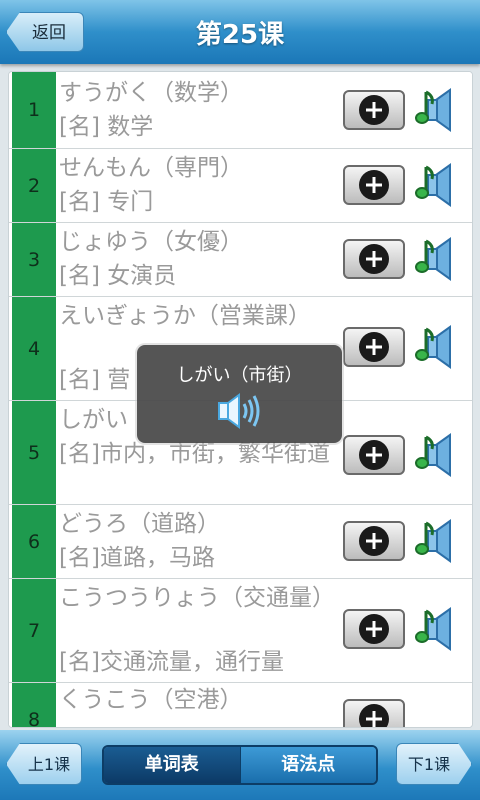  I want to click on item-number: 3, so click(34, 259).